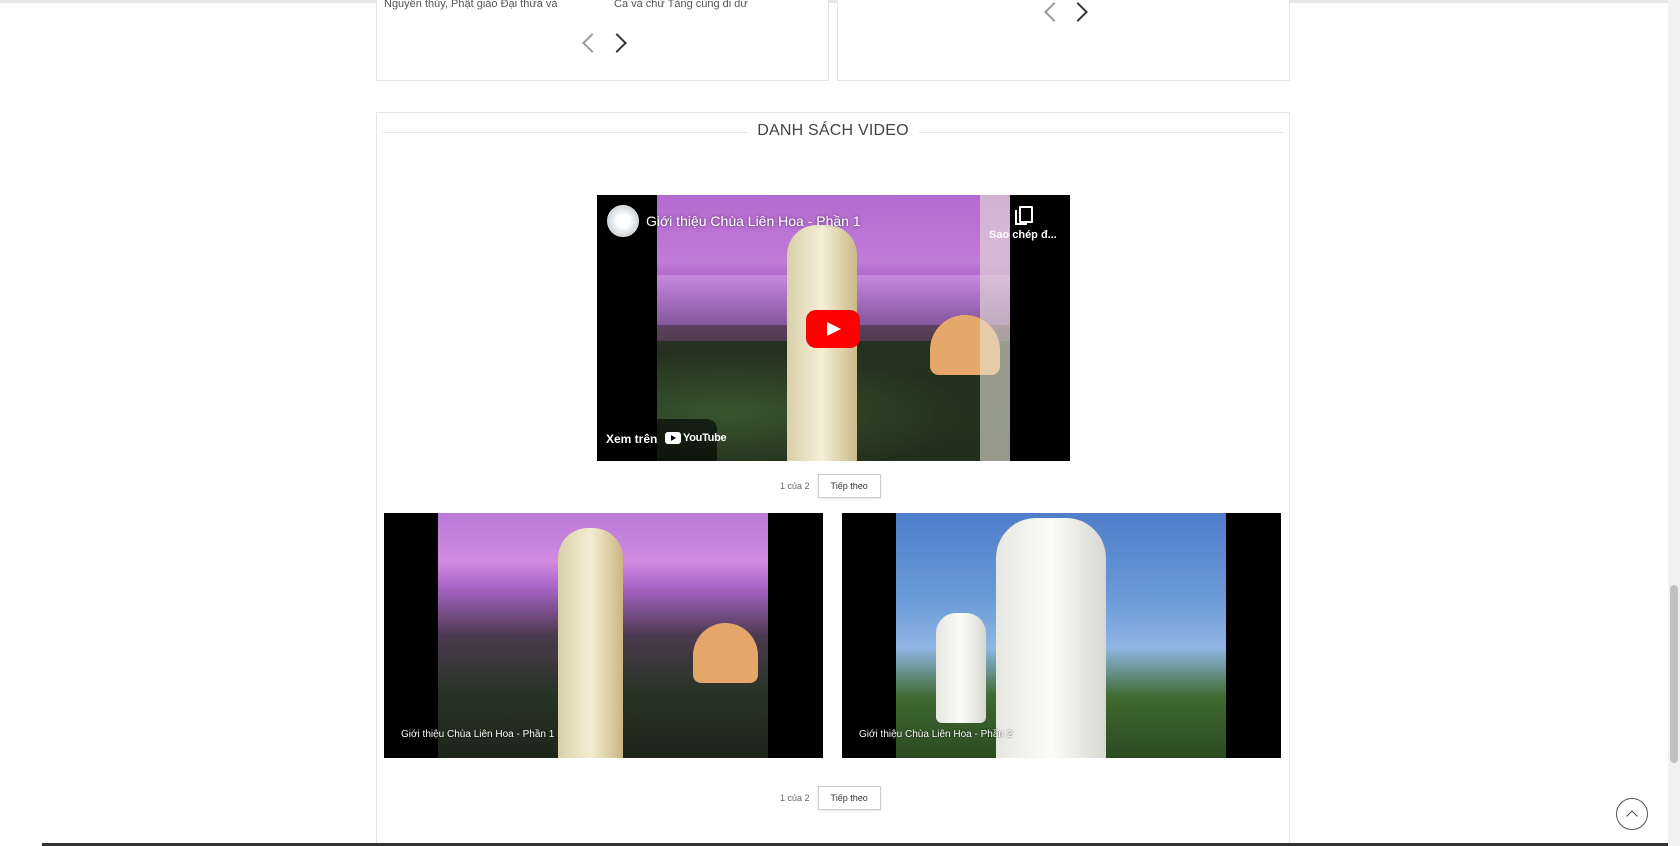  What do you see at coordinates (478, 734) in the screenshot?
I see `thumbnail-caption: Giới thiệu Chùa Liên Hoa - Phần 1` at bounding box center [478, 734].